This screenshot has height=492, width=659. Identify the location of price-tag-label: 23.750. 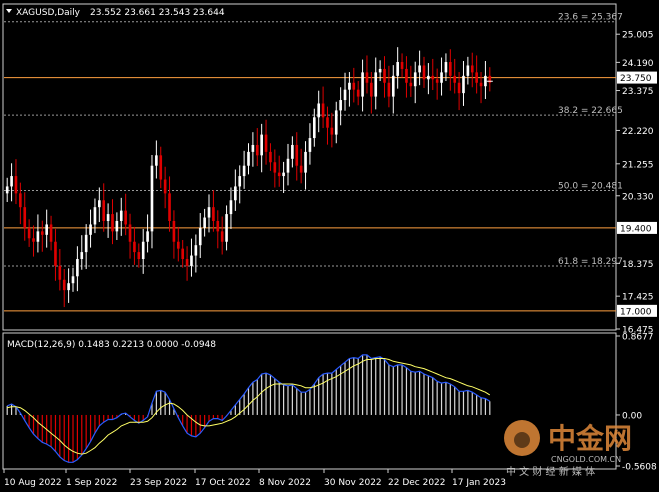
(636, 79).